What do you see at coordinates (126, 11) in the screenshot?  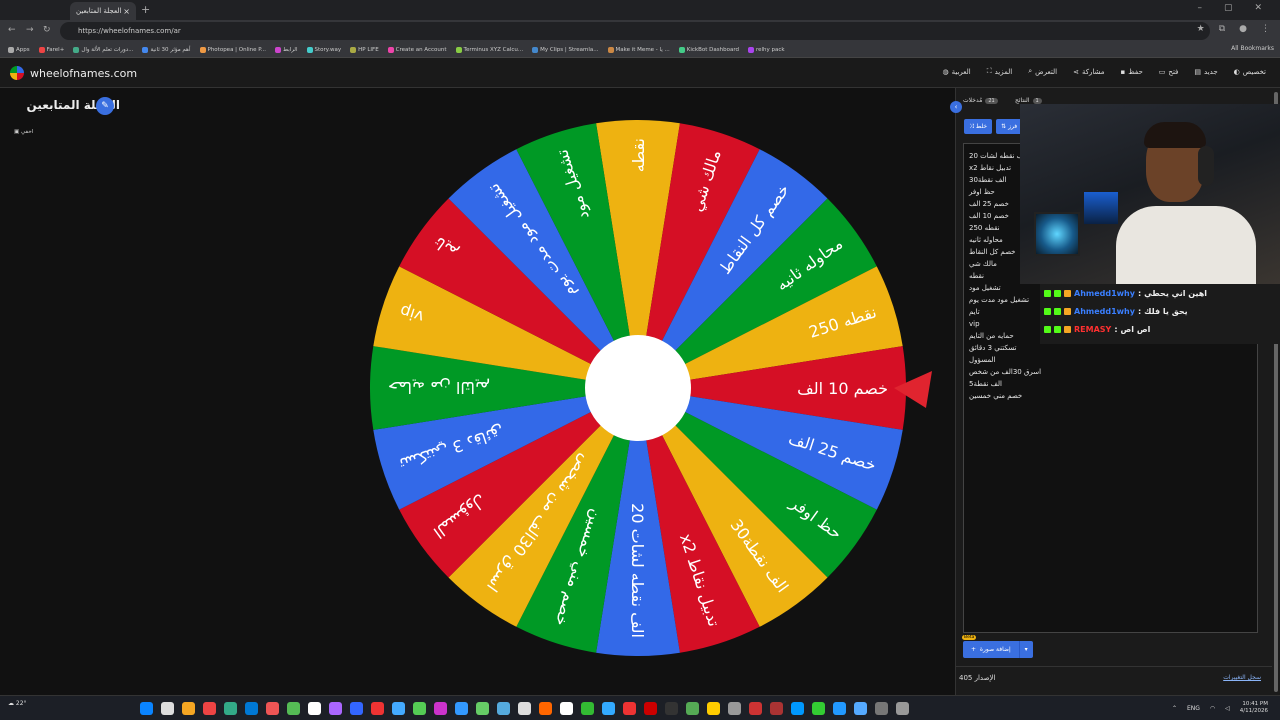 I see `close-tab-icon: ×` at bounding box center [126, 11].